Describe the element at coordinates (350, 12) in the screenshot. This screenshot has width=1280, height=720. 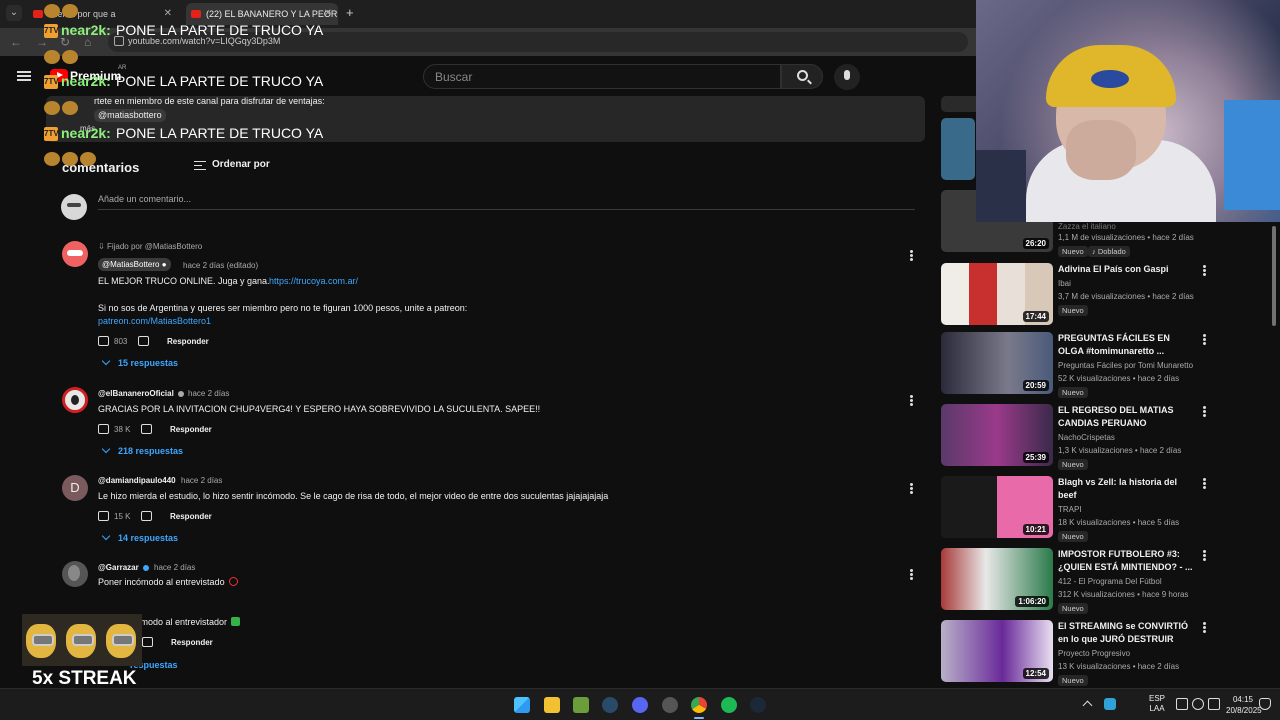
I see `new-tab-icon: +` at that location.